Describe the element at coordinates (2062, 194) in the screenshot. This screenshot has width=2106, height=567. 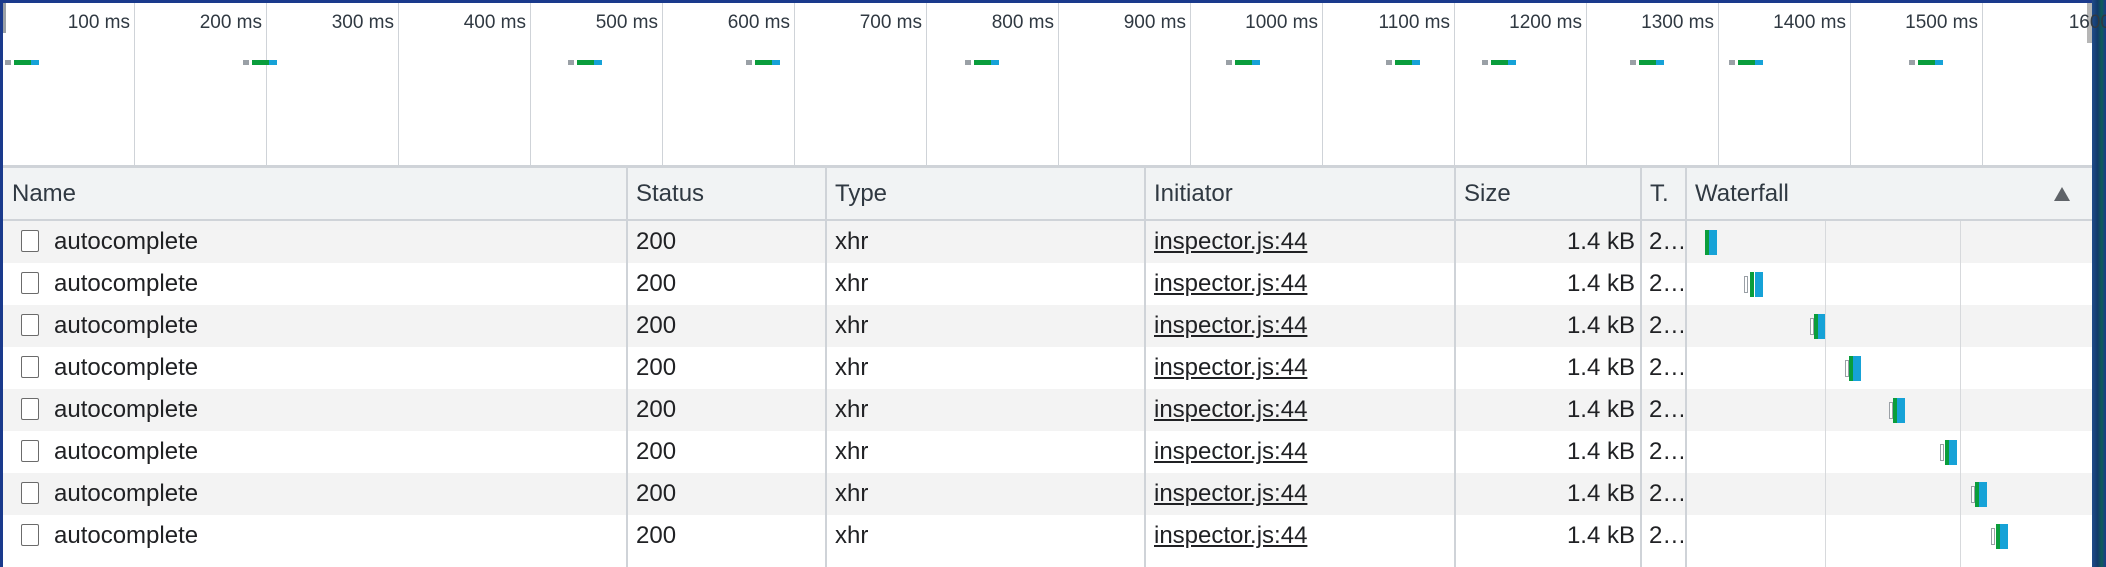
I see `sort-ascending-icon` at that location.